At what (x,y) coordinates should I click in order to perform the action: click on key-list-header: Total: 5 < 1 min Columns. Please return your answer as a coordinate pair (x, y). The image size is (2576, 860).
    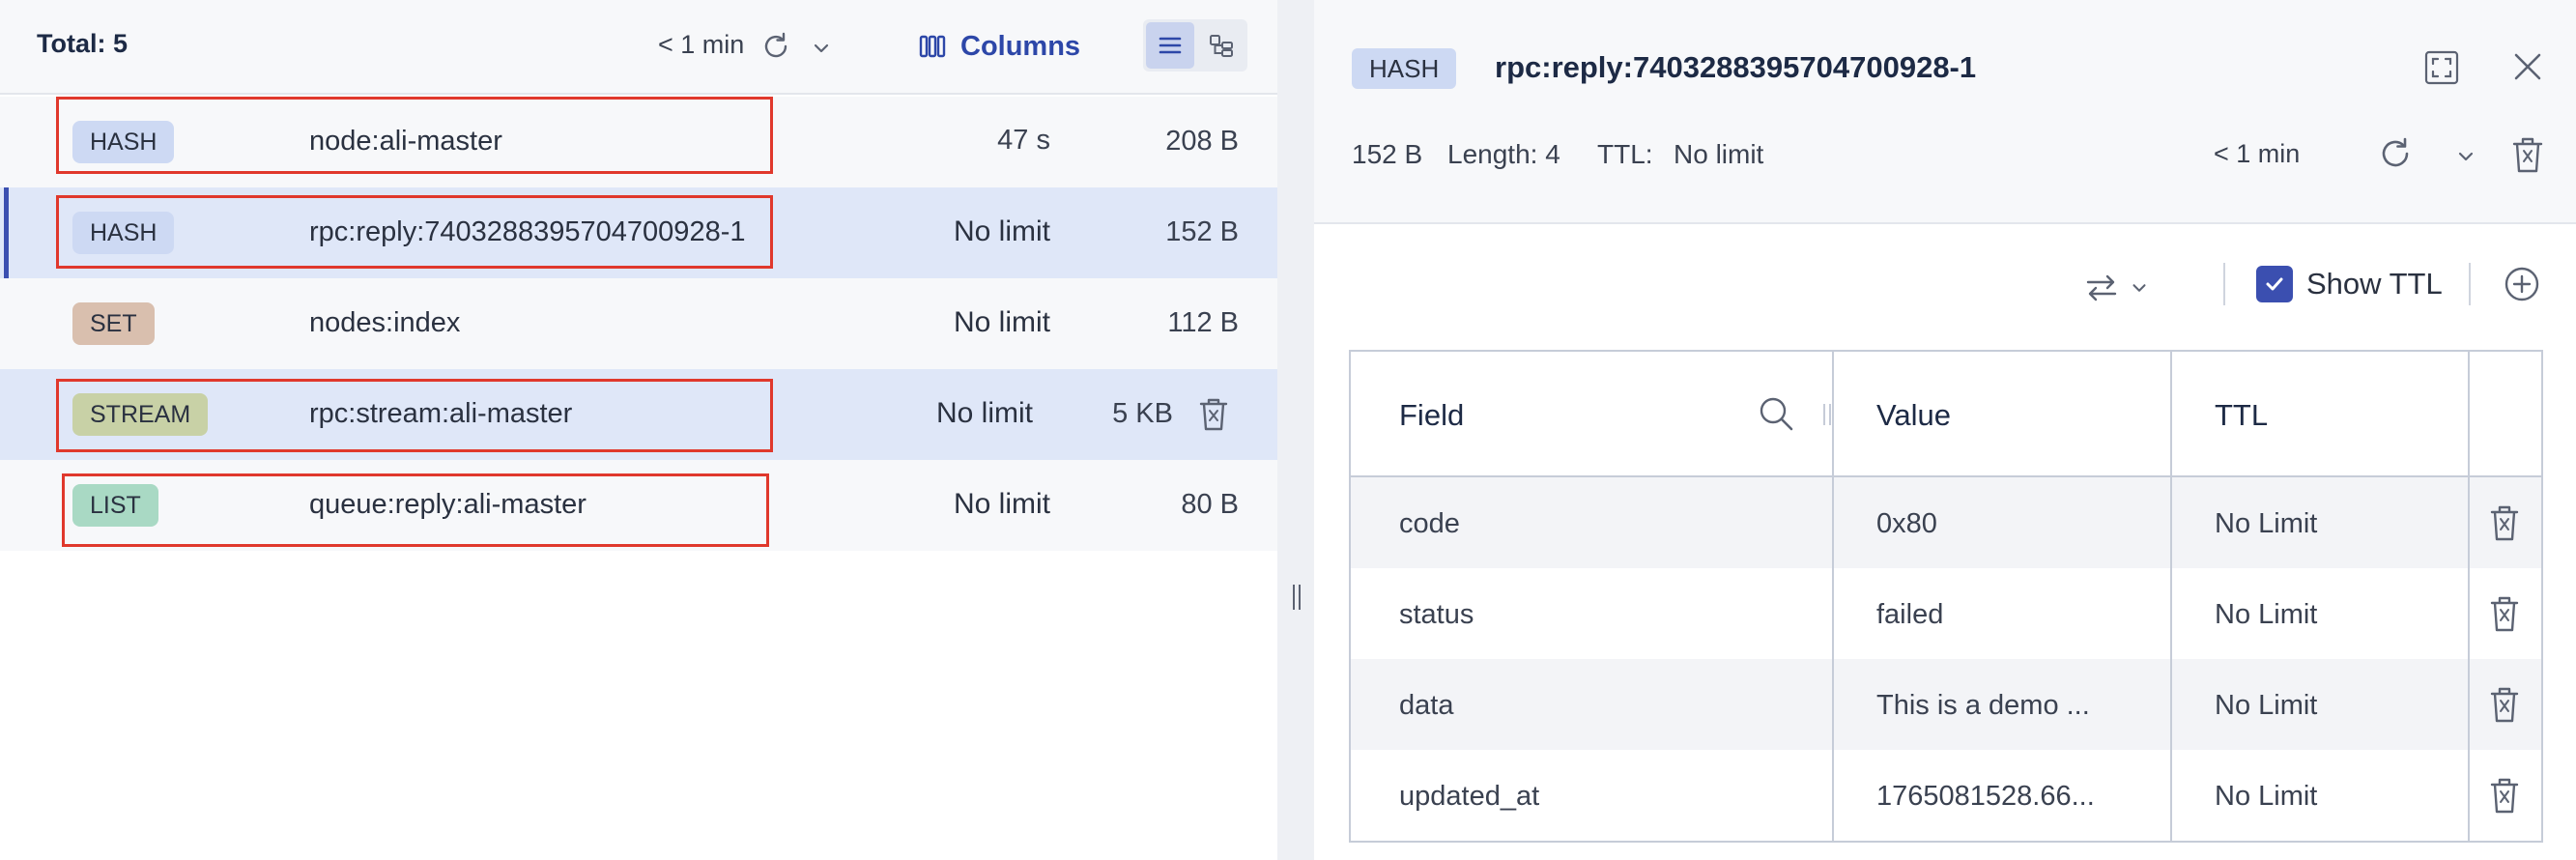
    Looking at the image, I should click on (639, 47).